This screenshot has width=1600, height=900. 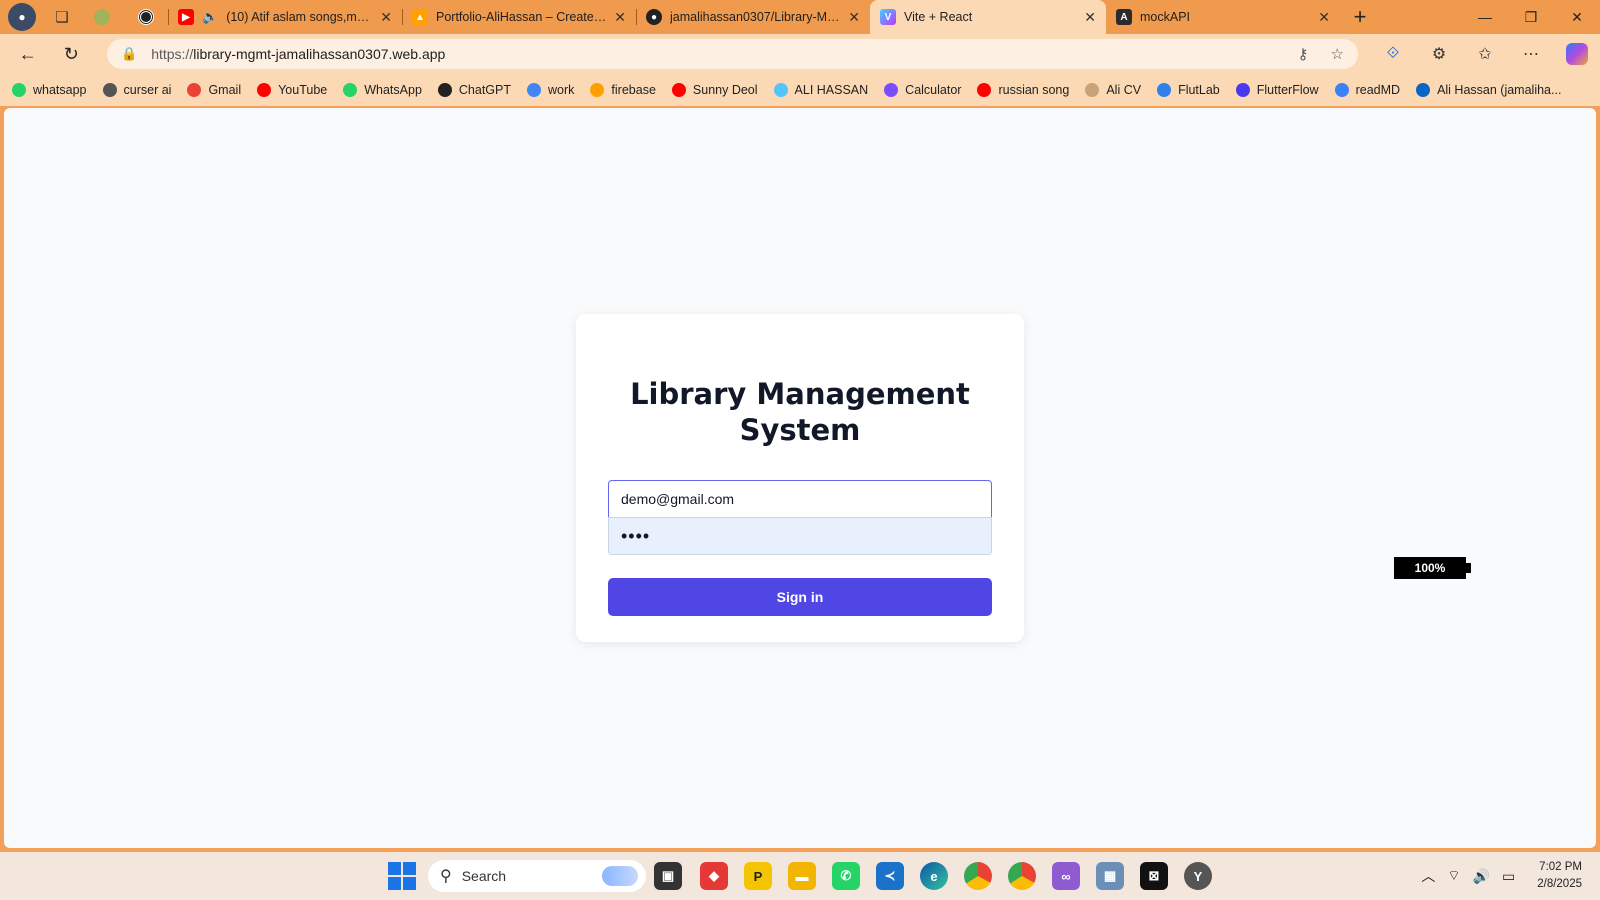 I want to click on sign-in-button: Sign in, so click(x=800, y=597).